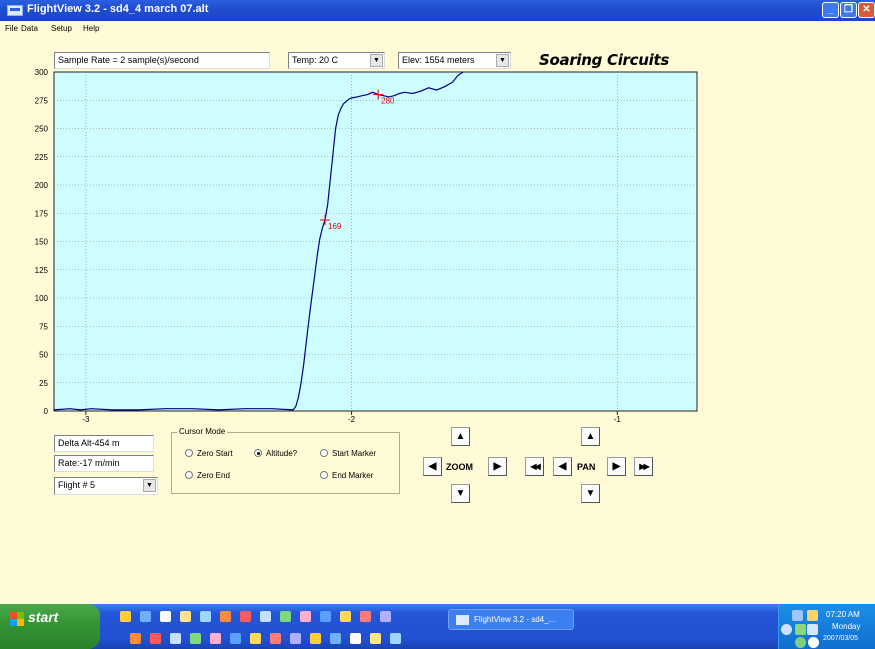 The image size is (875, 649). I want to click on zoom-in-button: ▲, so click(460, 436).